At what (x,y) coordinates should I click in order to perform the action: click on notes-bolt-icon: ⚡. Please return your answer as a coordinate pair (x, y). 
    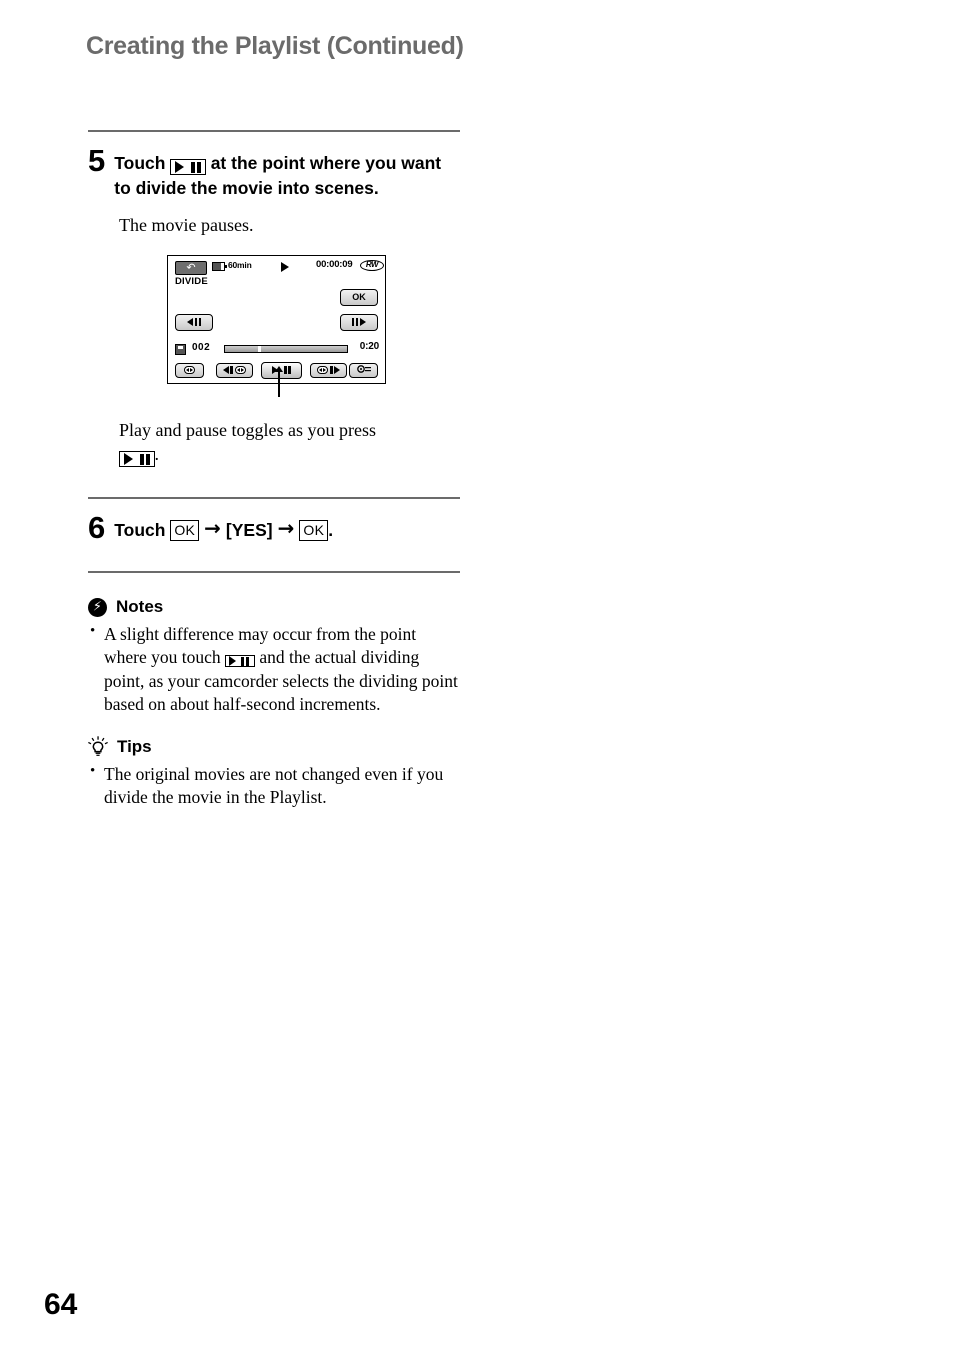
    Looking at the image, I should click on (97, 607).